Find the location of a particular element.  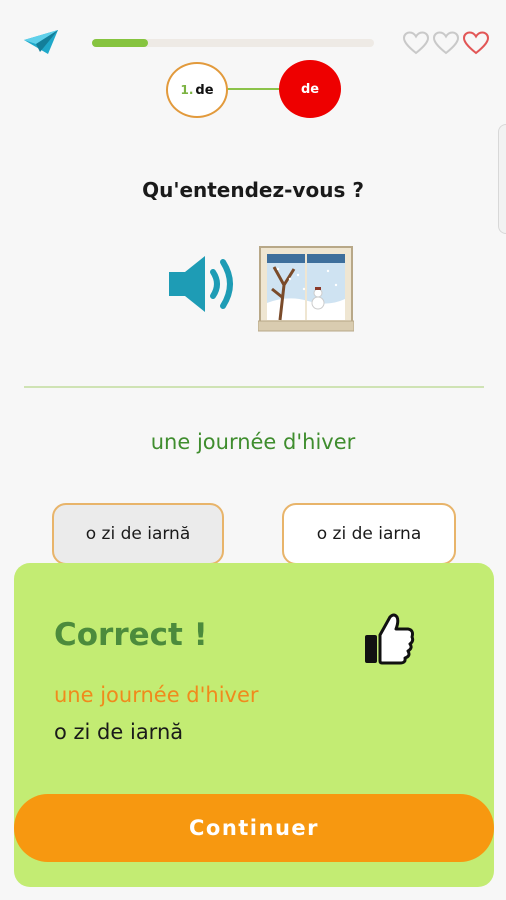

step-target: de is located at coordinates (310, 89).